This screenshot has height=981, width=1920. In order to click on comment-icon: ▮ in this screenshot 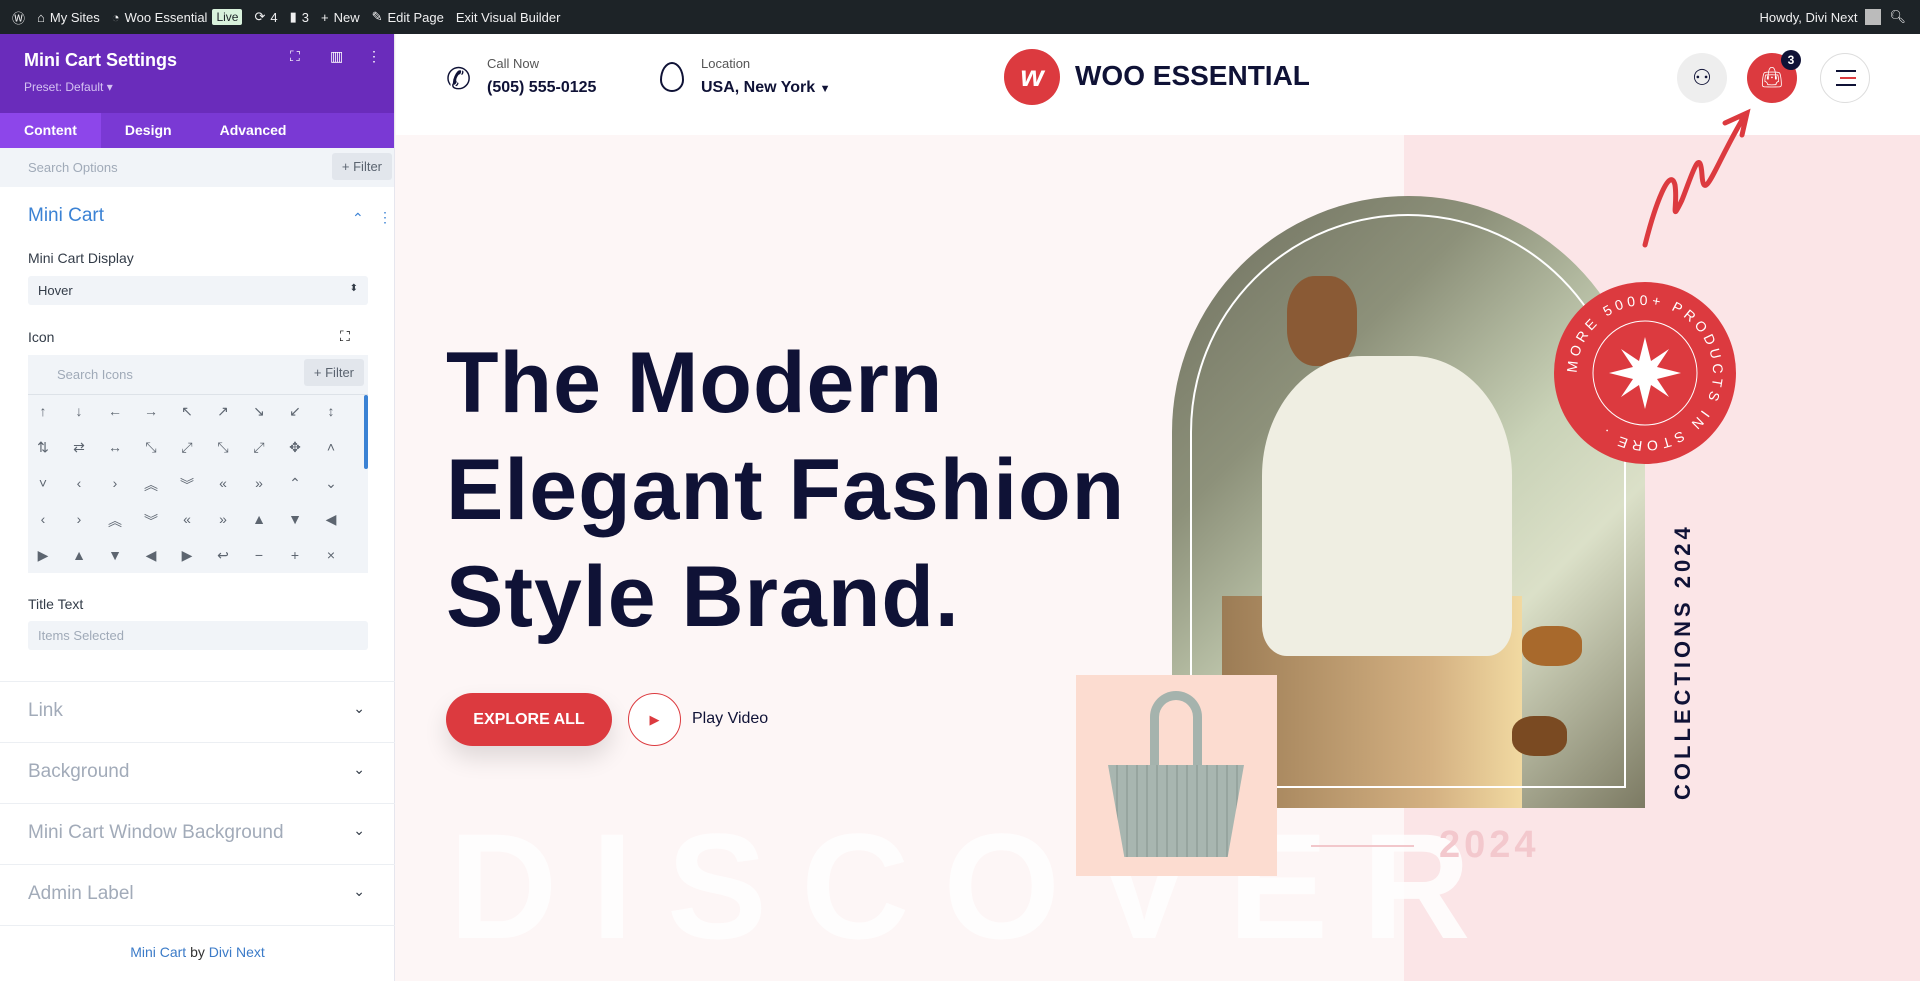, I will do `click(293, 16)`.